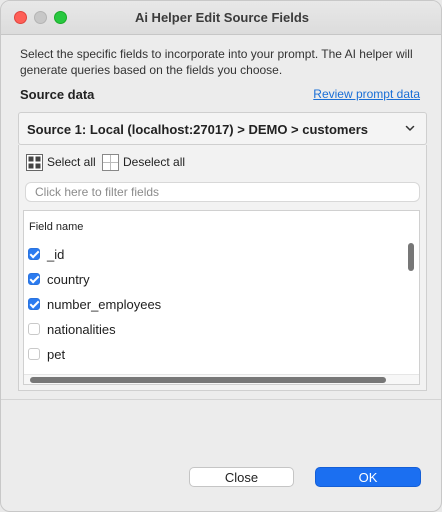  I want to click on field-name-column-header: Field name, so click(56, 227).